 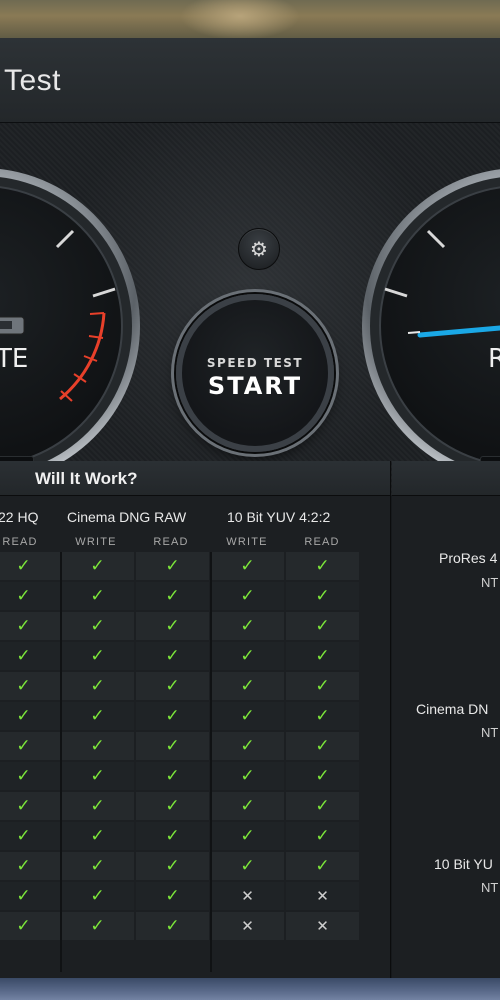 What do you see at coordinates (70, 326) in the screenshot?
I see `write-speed-gauge` at bounding box center [70, 326].